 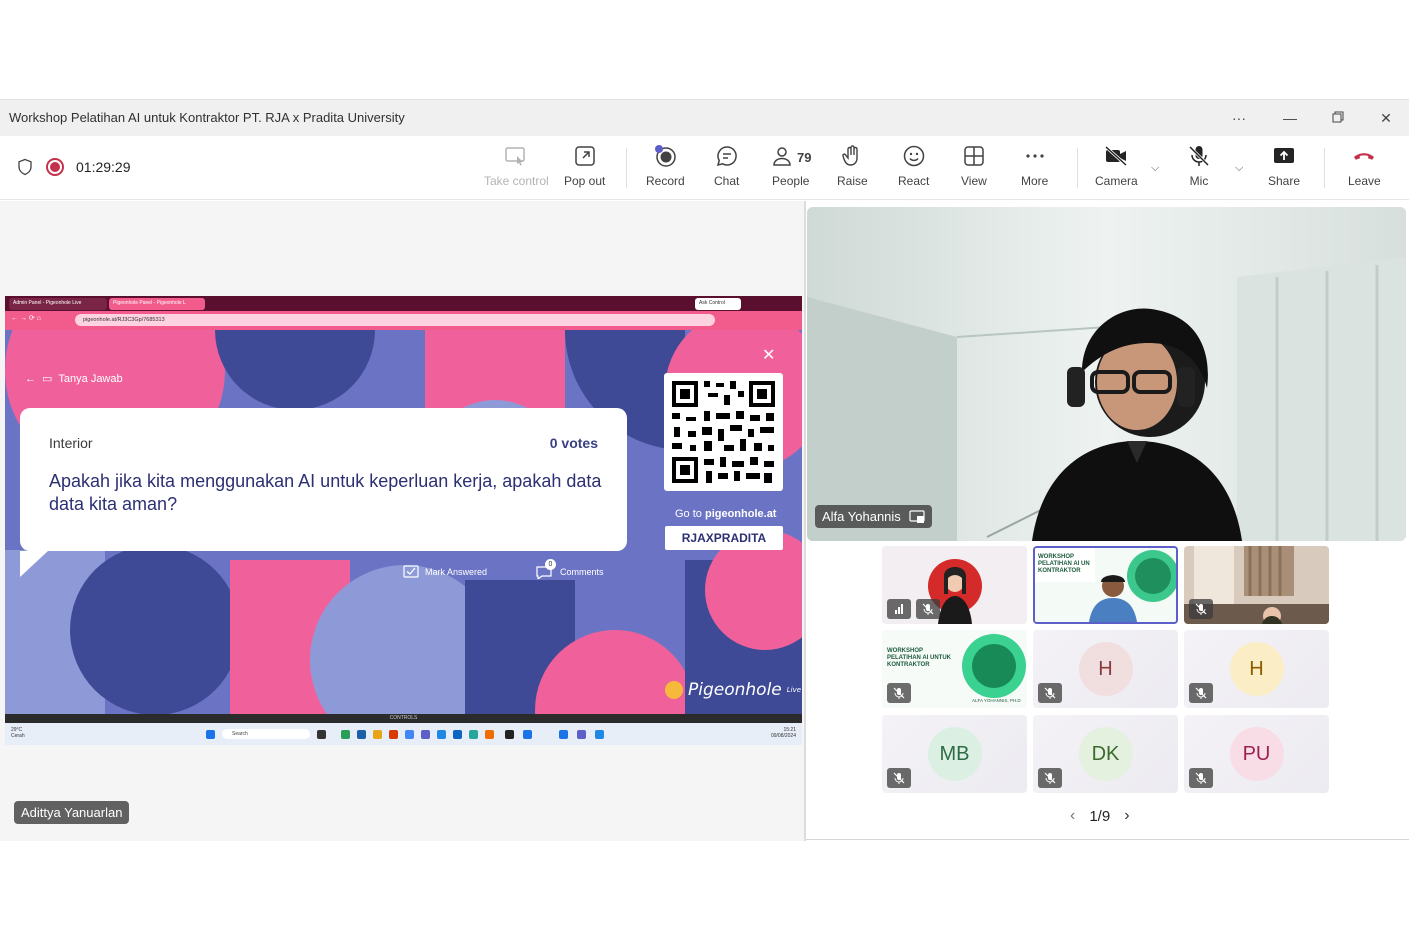 What do you see at coordinates (913, 169) in the screenshot?
I see `react-button: React` at bounding box center [913, 169].